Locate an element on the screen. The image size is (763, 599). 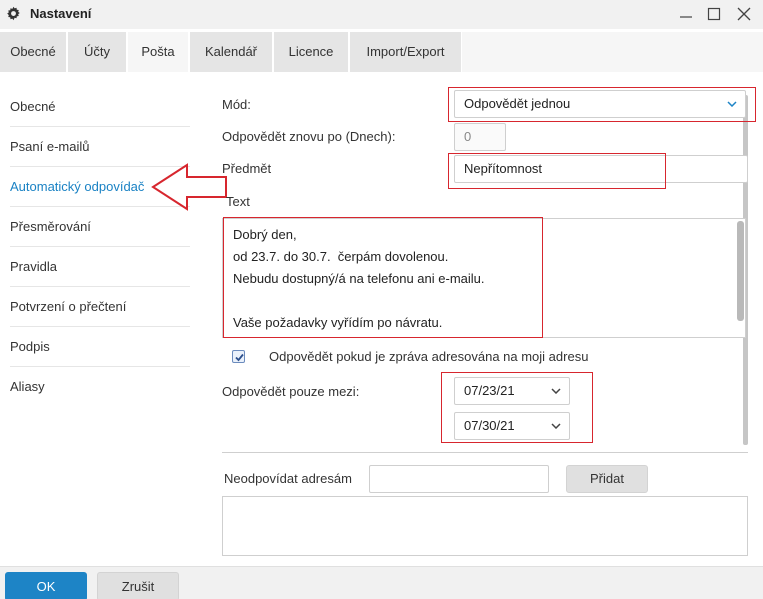
sidebar-item-pravidla: Pravidla is located at coordinates (100, 267).